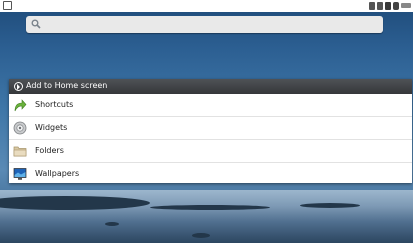  What do you see at coordinates (20, 105) in the screenshot?
I see `shortcut-arrow-icon` at bounding box center [20, 105].